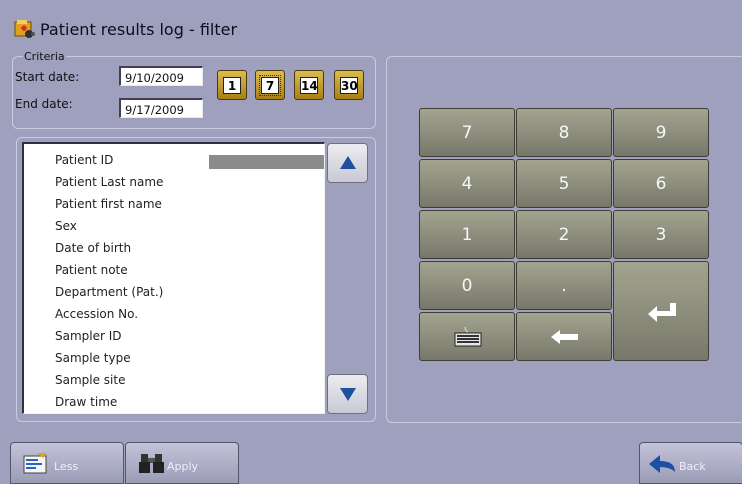 This screenshot has height=484, width=742. Describe the element at coordinates (93, 358) in the screenshot. I see `list-item: Sample type` at that location.